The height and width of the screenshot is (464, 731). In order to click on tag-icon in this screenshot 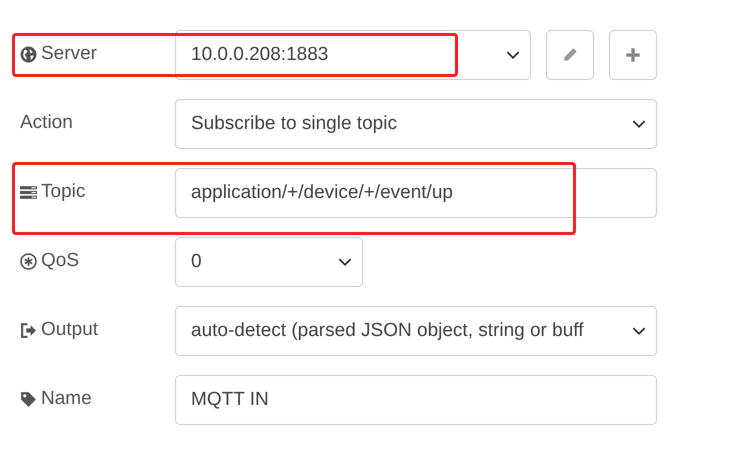, I will do `click(28, 399)`.